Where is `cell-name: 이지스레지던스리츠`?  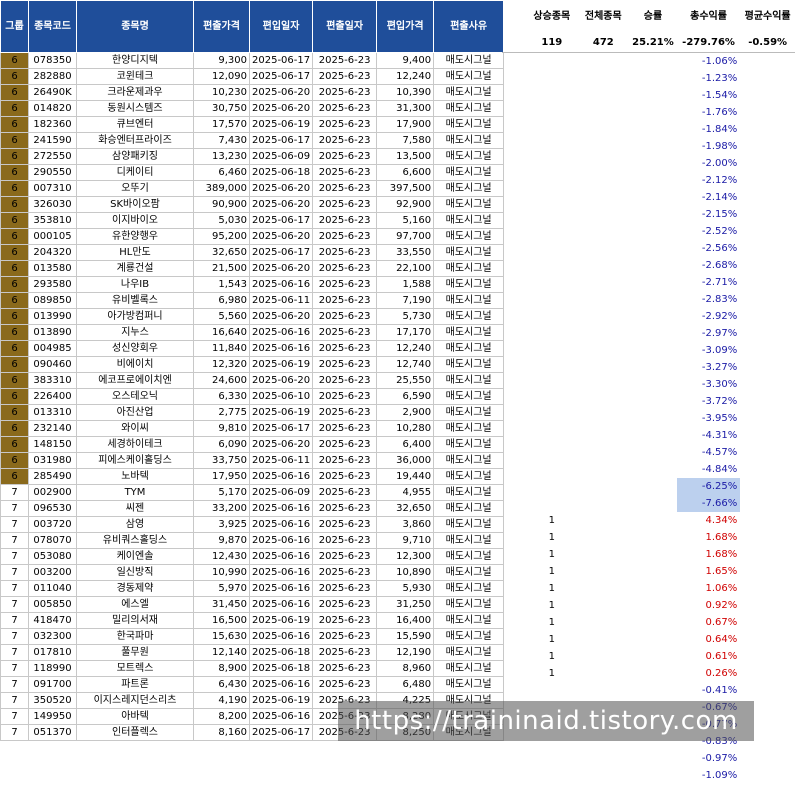
cell-name: 이지스레지던스리츠 is located at coordinates (135, 700).